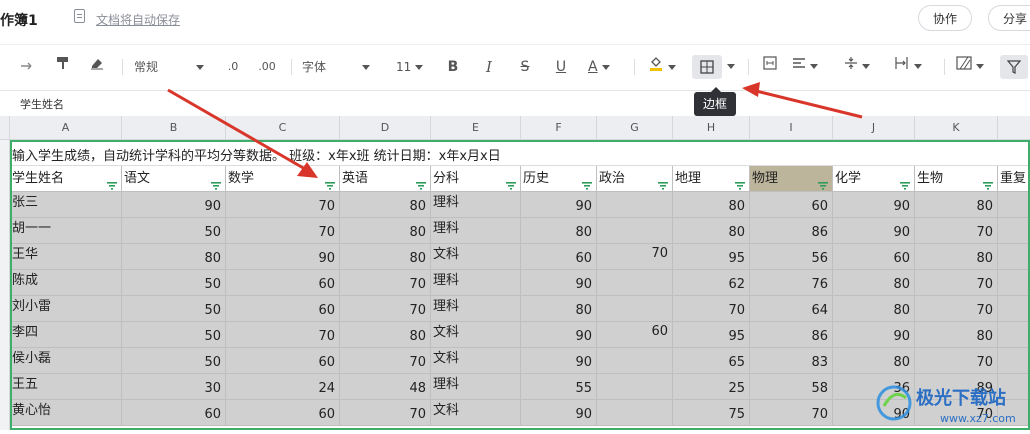  I want to click on underline-button: U, so click(561, 67).